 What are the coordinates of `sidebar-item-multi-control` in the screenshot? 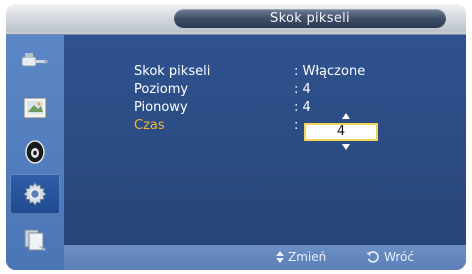 It's located at (35, 240).